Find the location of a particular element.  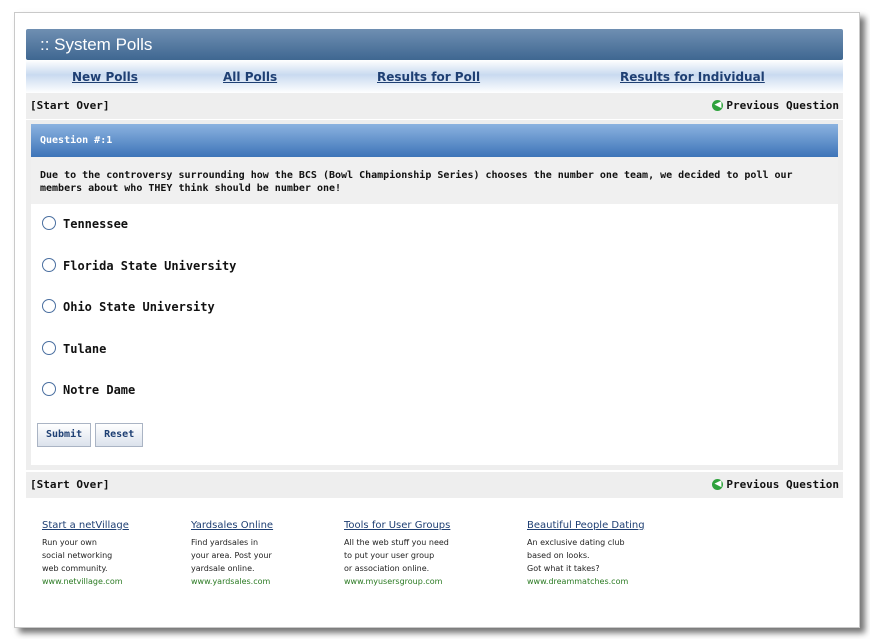

ad-desc: social networking is located at coordinates (77, 555).